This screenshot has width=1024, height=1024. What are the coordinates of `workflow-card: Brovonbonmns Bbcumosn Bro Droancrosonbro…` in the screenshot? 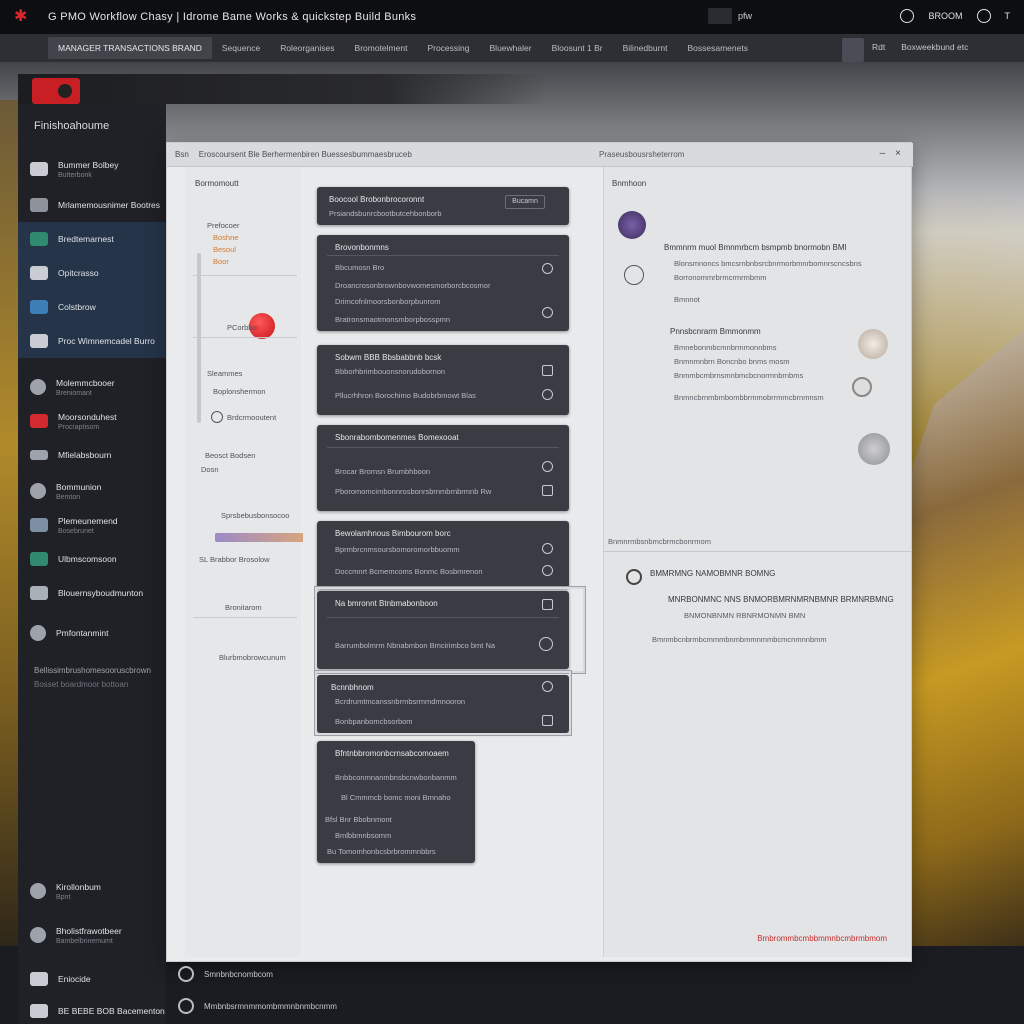 It's located at (443, 283).